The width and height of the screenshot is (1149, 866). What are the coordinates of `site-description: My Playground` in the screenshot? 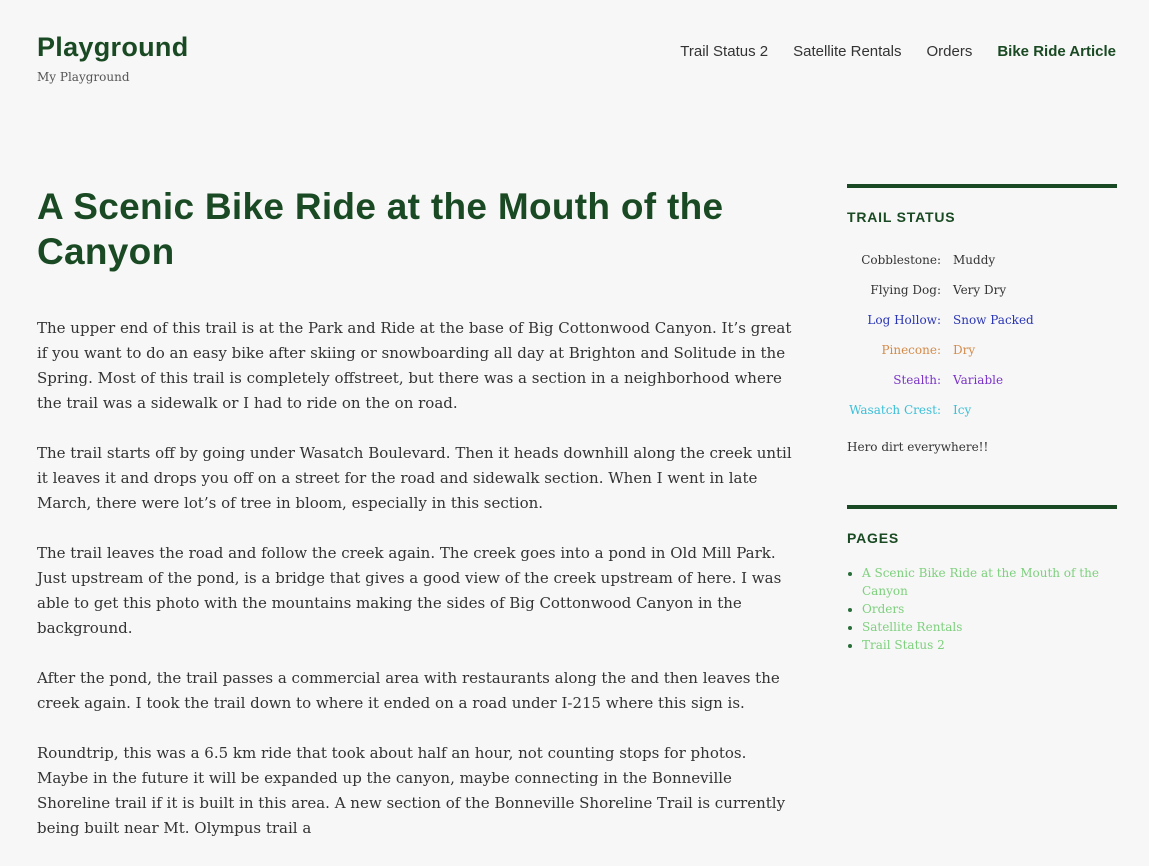 It's located at (83, 77).